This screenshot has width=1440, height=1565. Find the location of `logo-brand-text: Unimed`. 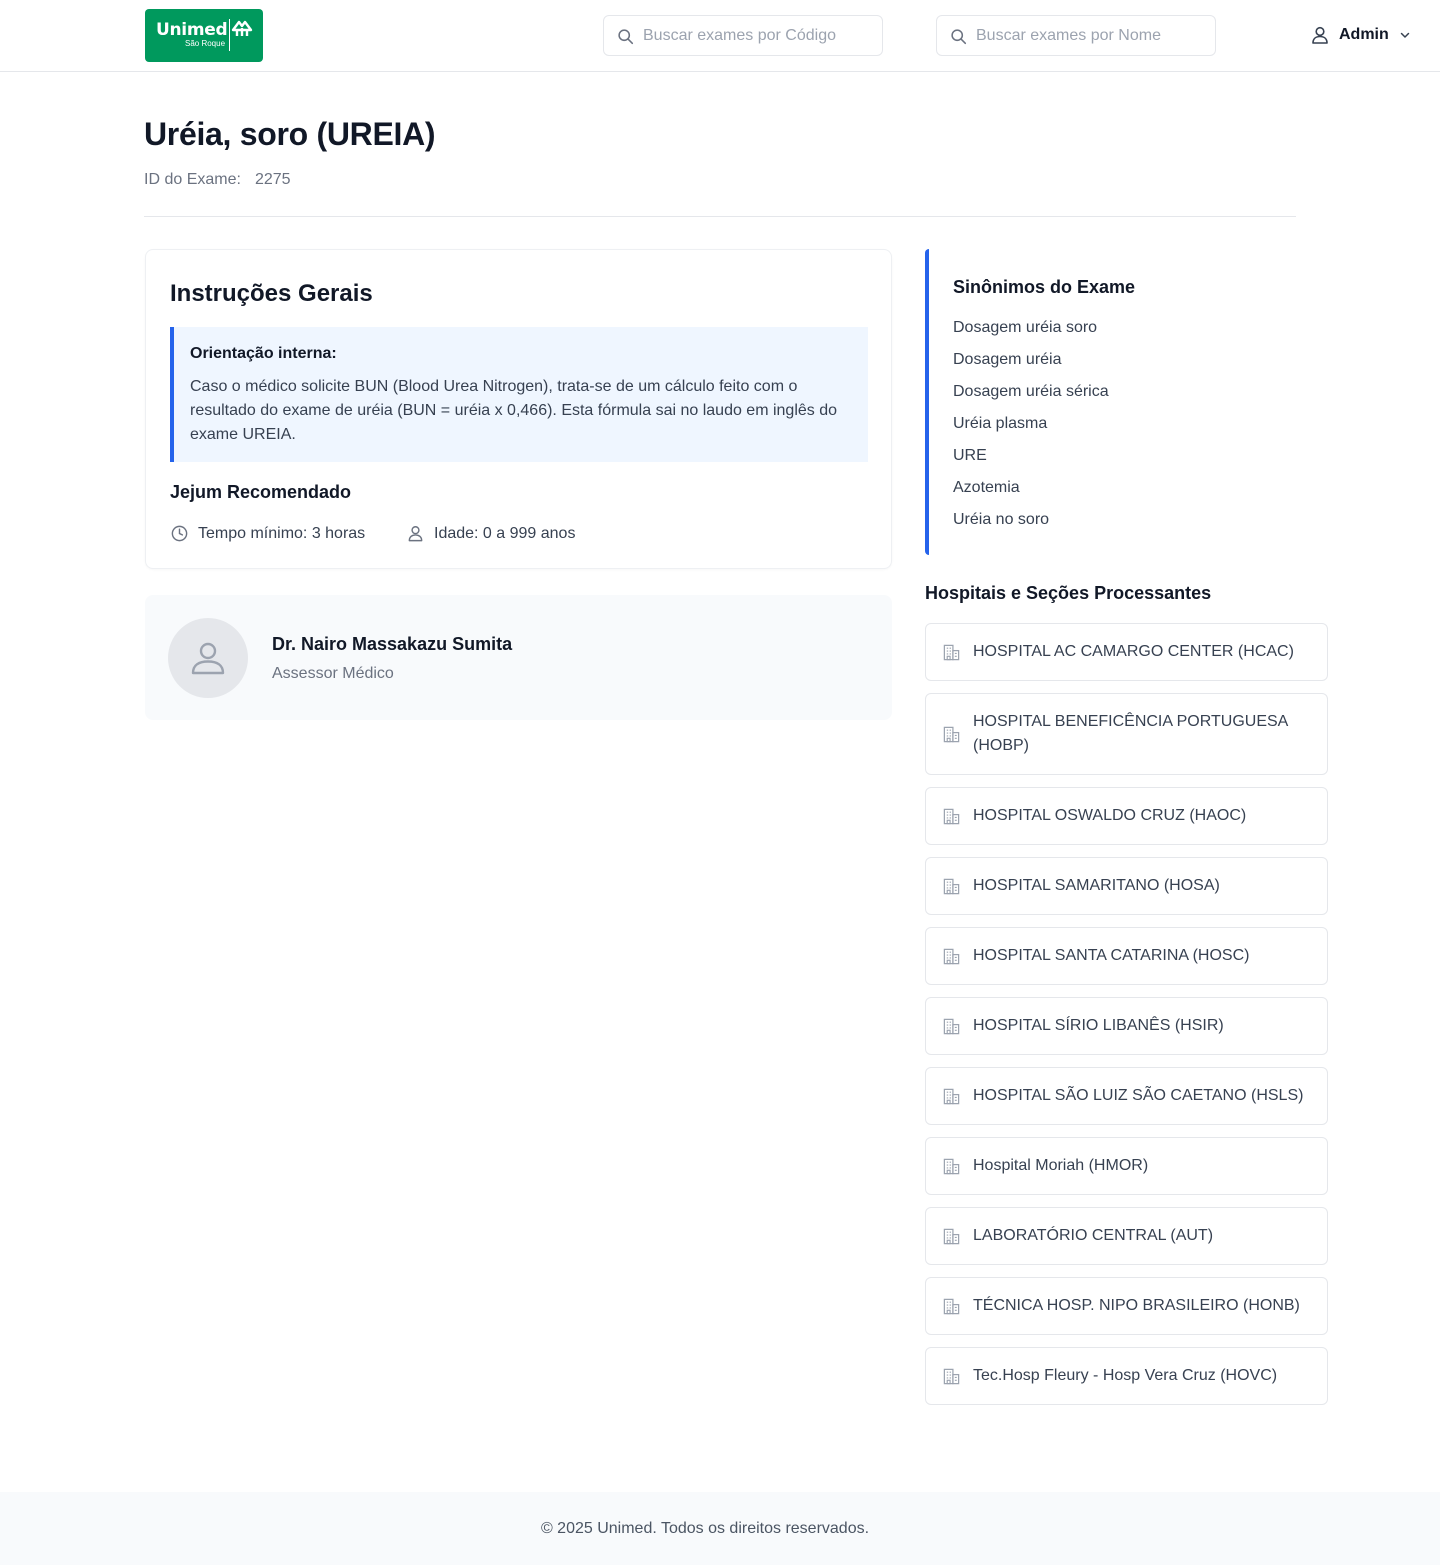

logo-brand-text: Unimed is located at coordinates (192, 30).